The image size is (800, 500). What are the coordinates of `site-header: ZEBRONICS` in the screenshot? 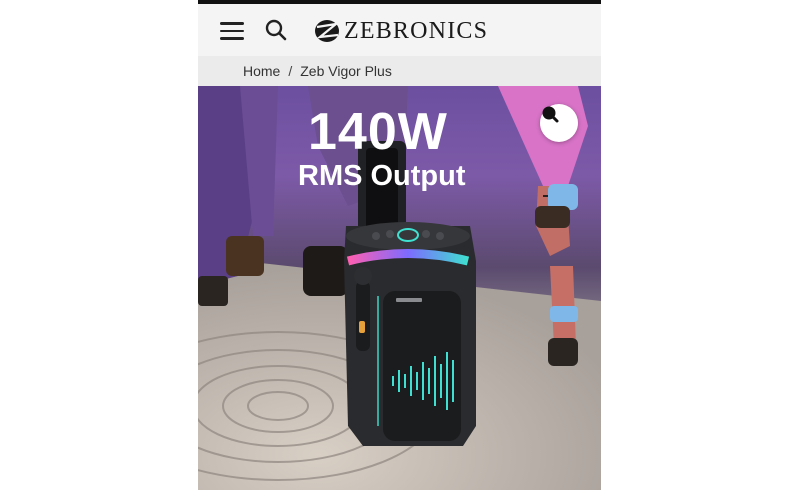 It's located at (399, 30).